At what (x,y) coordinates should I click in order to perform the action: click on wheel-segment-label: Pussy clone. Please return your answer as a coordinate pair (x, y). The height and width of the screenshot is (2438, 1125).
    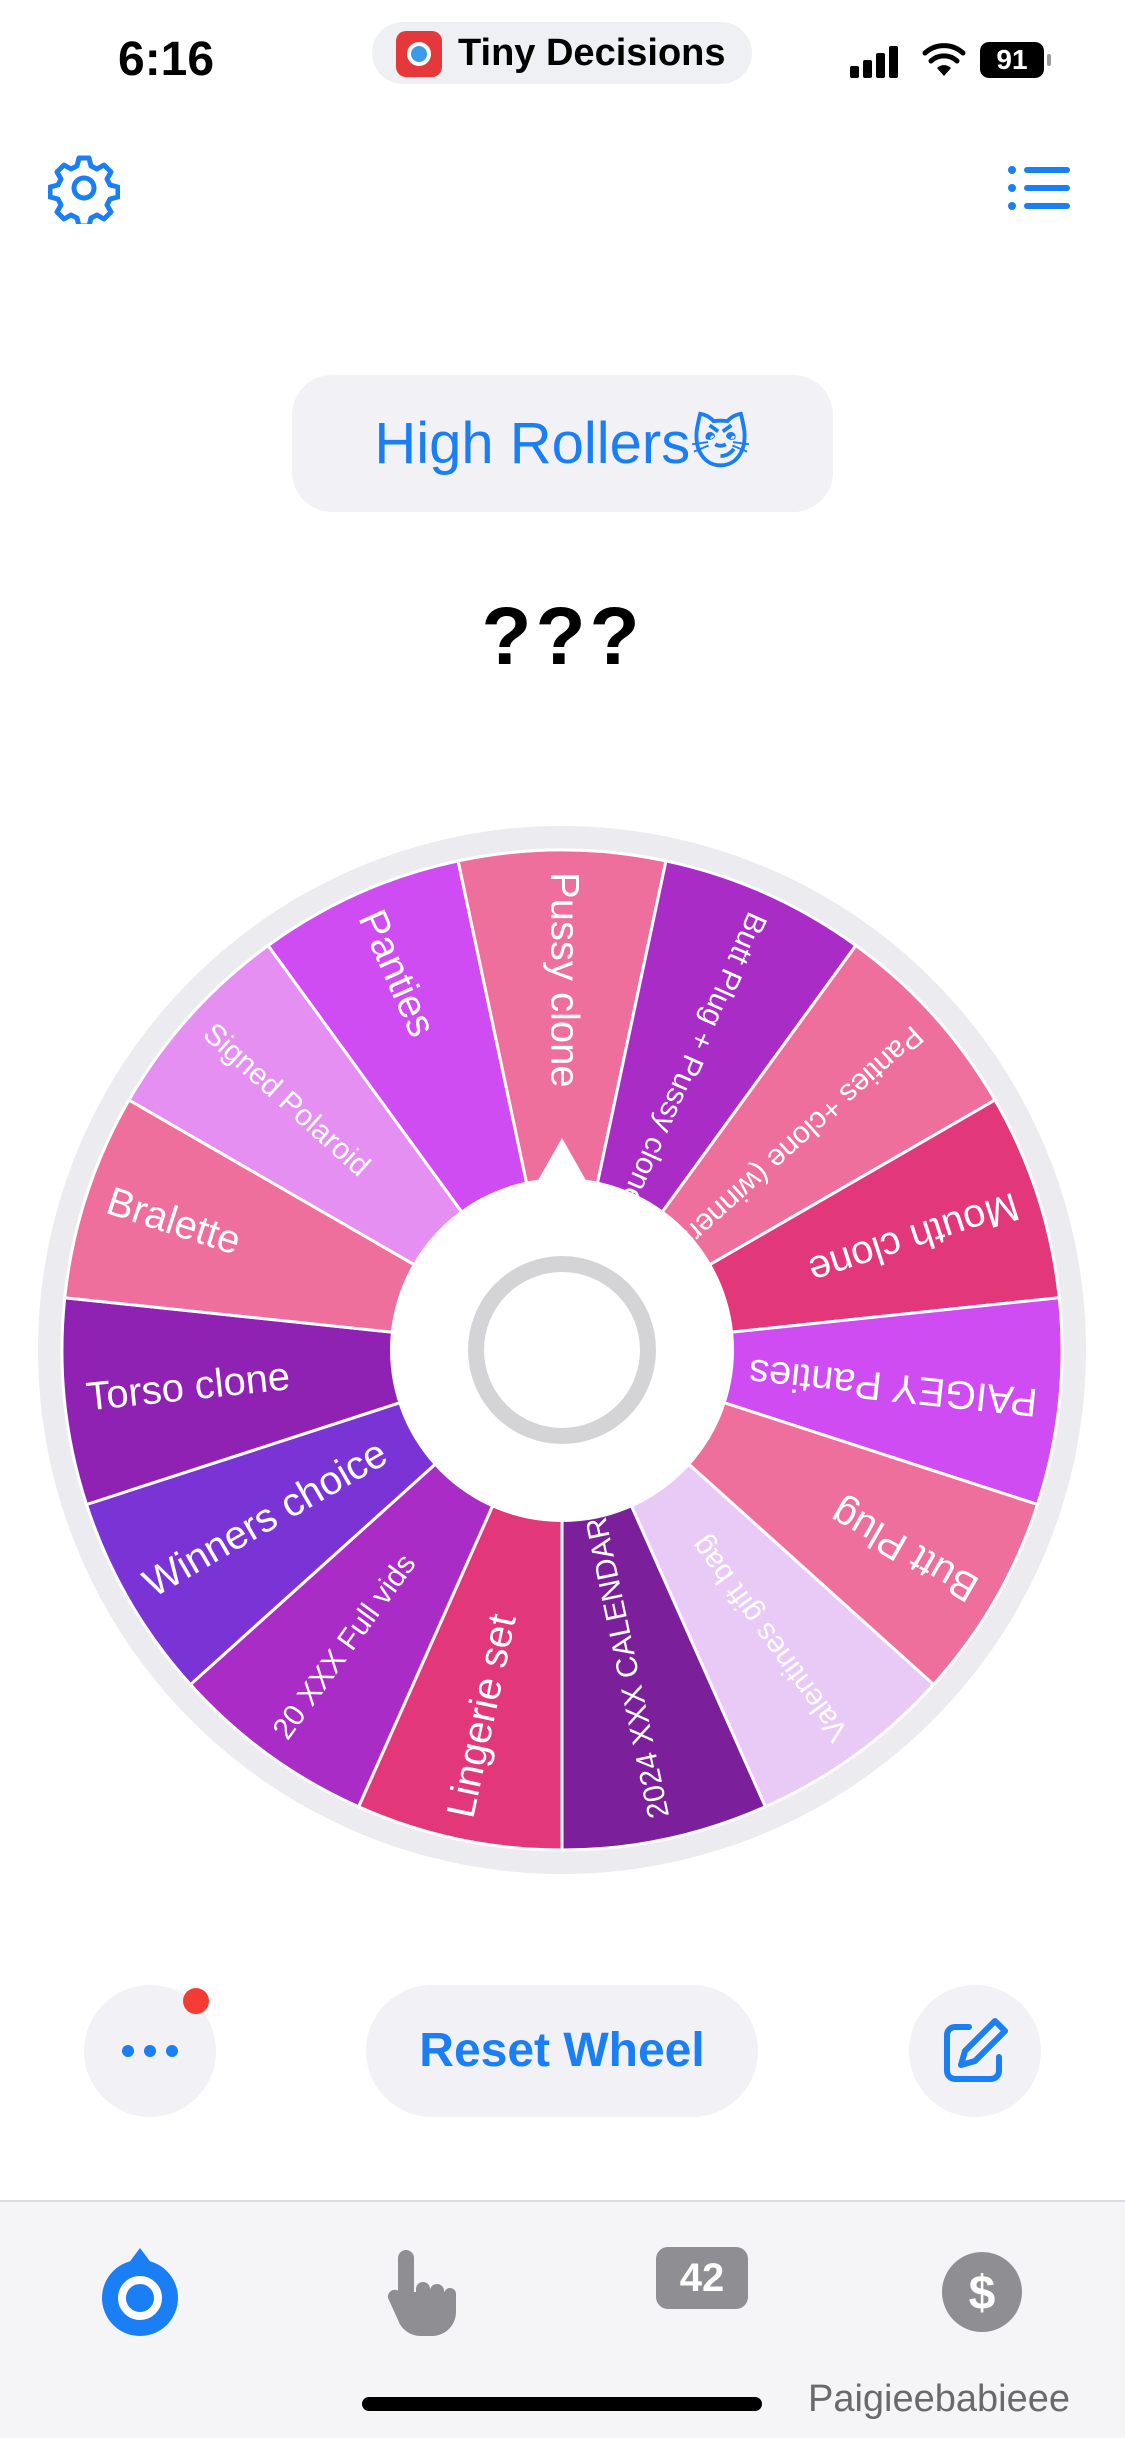
    Looking at the image, I should click on (564, 980).